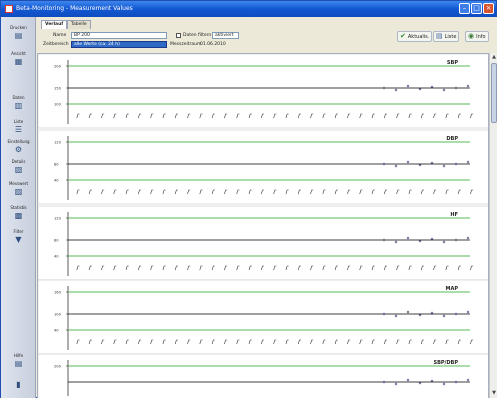  I want to click on filter-checkbox, so click(178, 35).